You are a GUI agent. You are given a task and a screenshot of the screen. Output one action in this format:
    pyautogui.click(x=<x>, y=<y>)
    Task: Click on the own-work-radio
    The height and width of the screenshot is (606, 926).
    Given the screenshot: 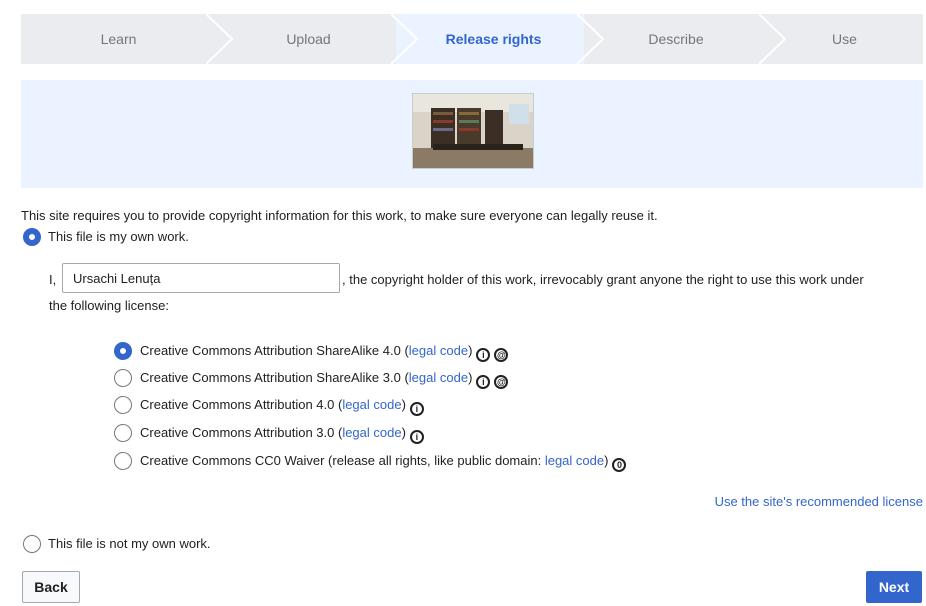 What is the action you would take?
    pyautogui.click(x=32, y=237)
    